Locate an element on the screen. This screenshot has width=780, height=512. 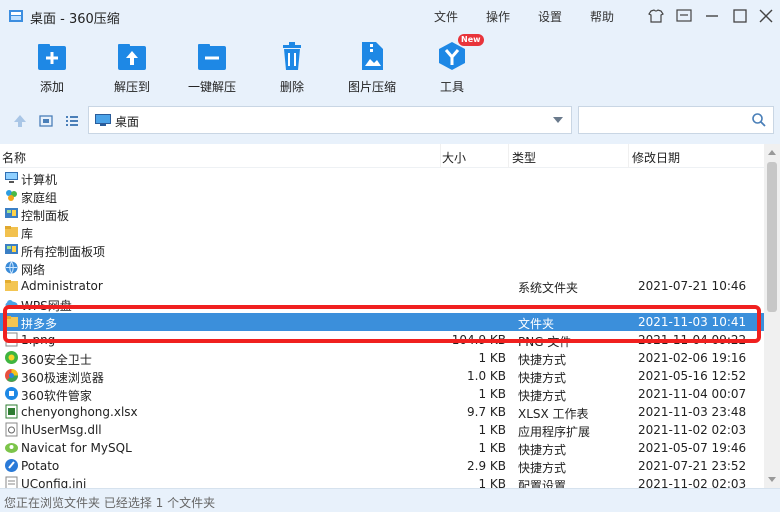
file-type: PNG 文件 is located at coordinates (545, 342).